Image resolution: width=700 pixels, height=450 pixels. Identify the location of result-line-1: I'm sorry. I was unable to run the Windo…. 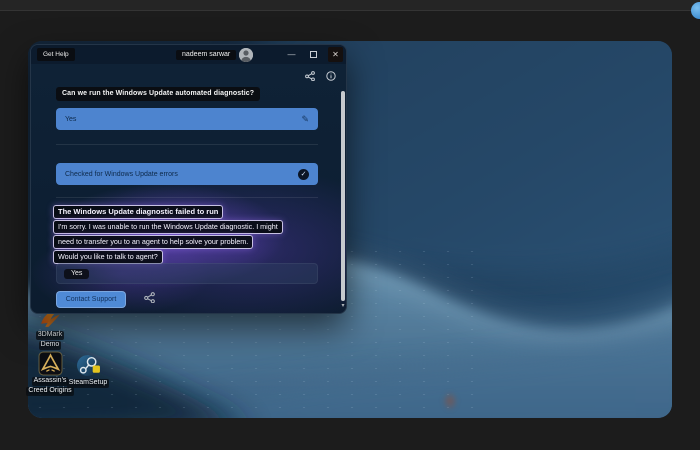
(168, 227).